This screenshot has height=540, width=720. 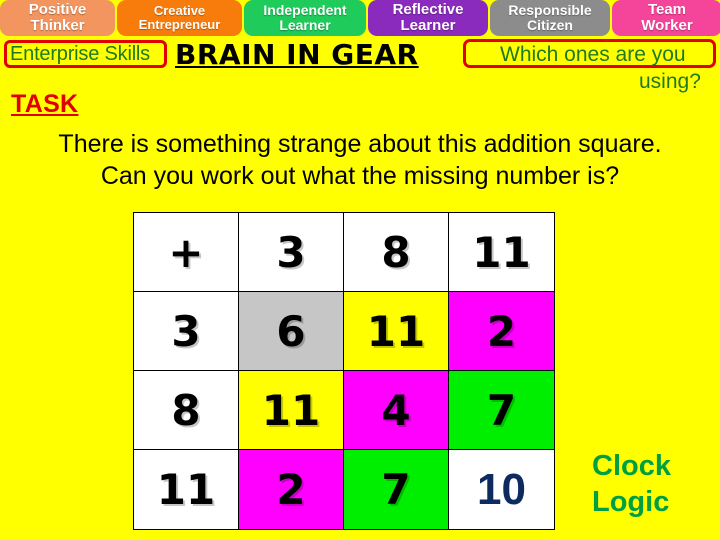 I want to click on skill-tab-team: Team Worker, so click(x=666, y=18).